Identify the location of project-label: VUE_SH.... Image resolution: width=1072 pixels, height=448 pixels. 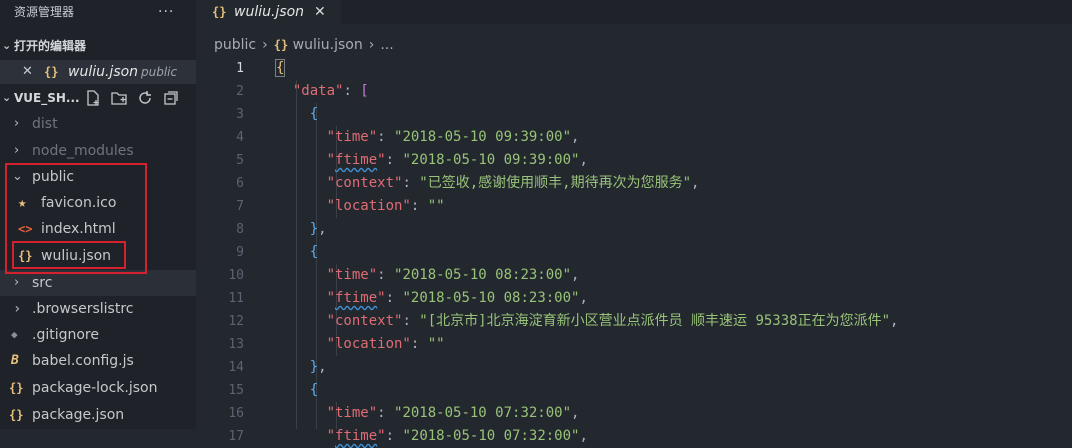
(47, 98).